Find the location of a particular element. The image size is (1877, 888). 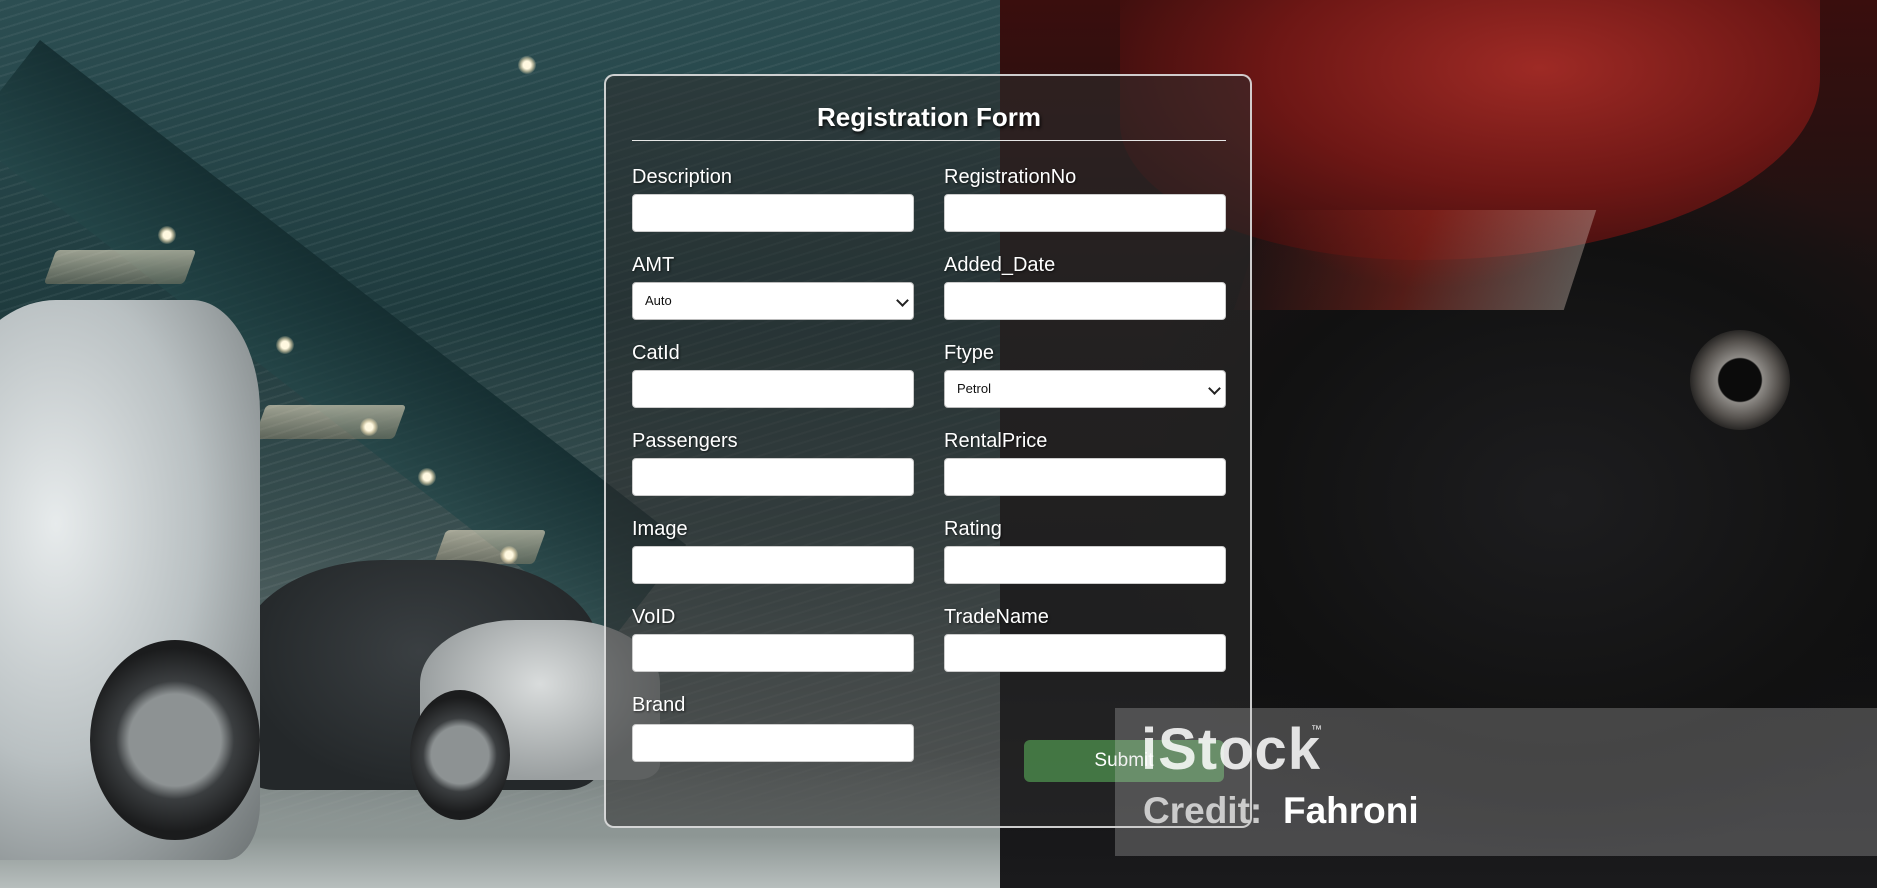

brand-input is located at coordinates (773, 743).